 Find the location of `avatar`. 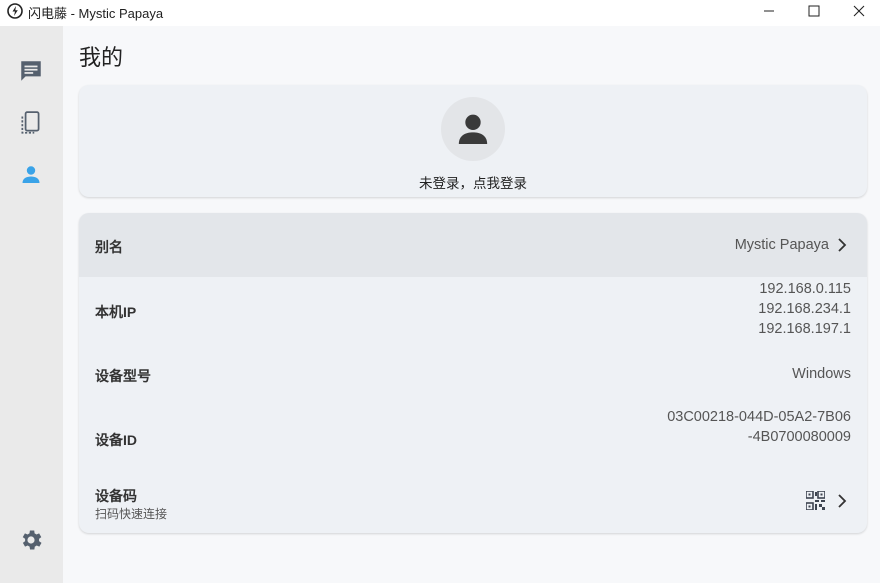

avatar is located at coordinates (473, 129).